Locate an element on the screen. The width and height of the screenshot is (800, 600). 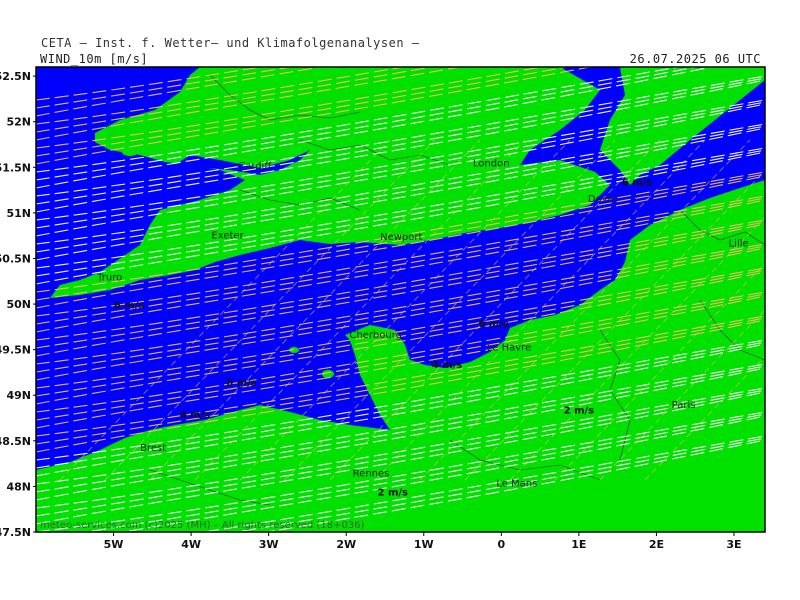
city-label: Cherbourg is located at coordinates (375, 335).